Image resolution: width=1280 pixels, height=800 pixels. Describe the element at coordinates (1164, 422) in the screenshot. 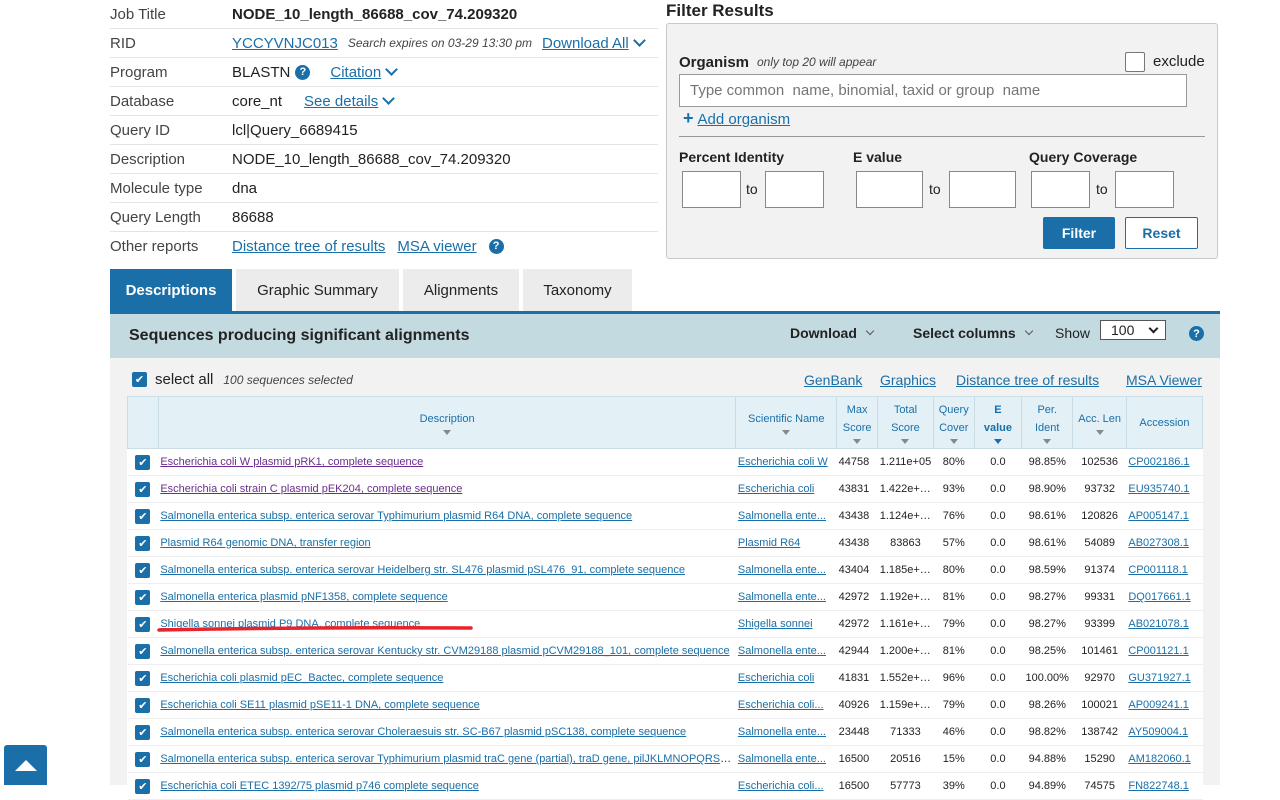

I see `header-accession: Accession` at that location.